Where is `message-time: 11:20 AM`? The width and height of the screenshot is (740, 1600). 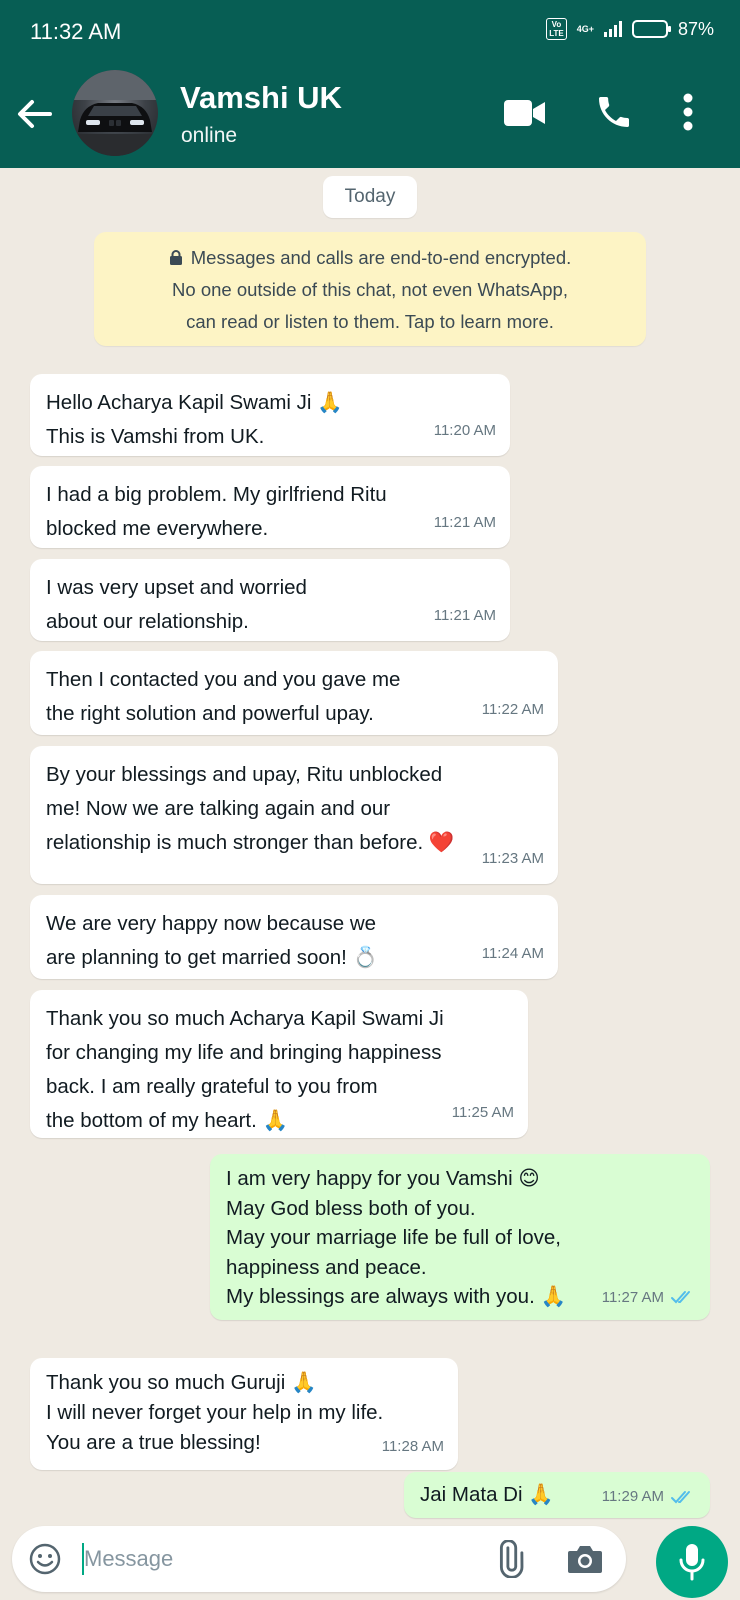 message-time: 11:20 AM is located at coordinates (464, 430).